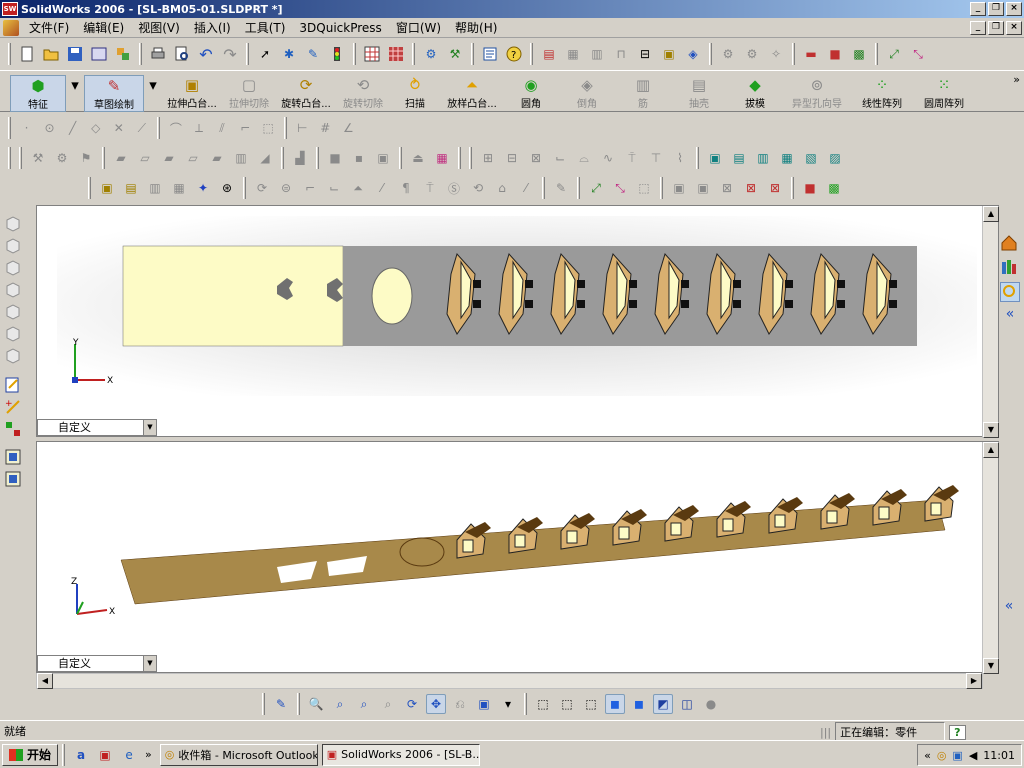  What do you see at coordinates (382, 188) in the screenshot?
I see `mold-icon-12: ⁄` at bounding box center [382, 188].